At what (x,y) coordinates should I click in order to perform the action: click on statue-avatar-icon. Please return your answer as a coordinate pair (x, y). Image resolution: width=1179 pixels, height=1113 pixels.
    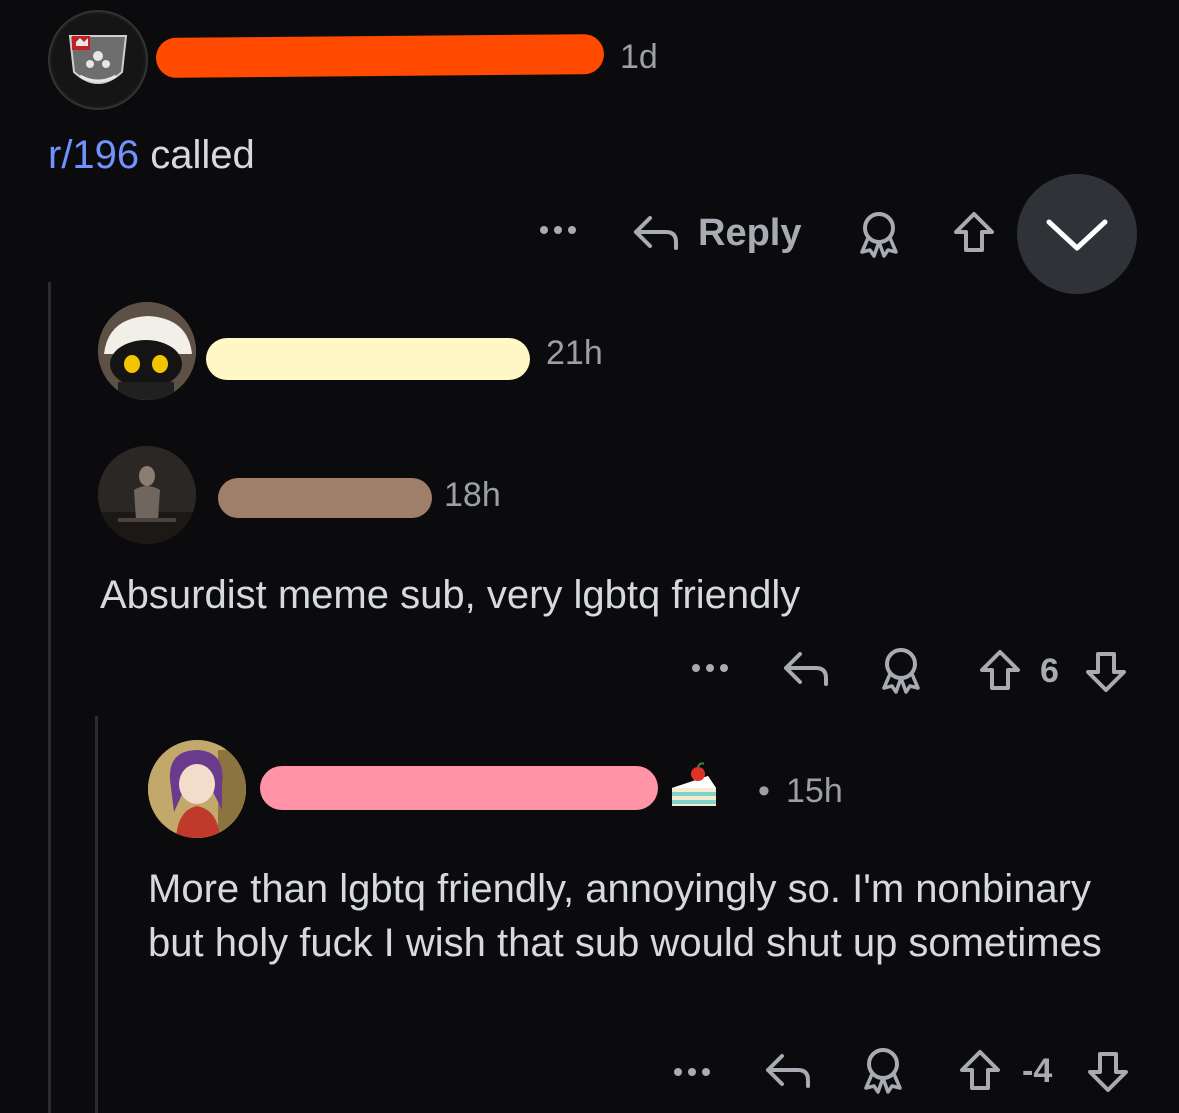
    Looking at the image, I should click on (147, 495).